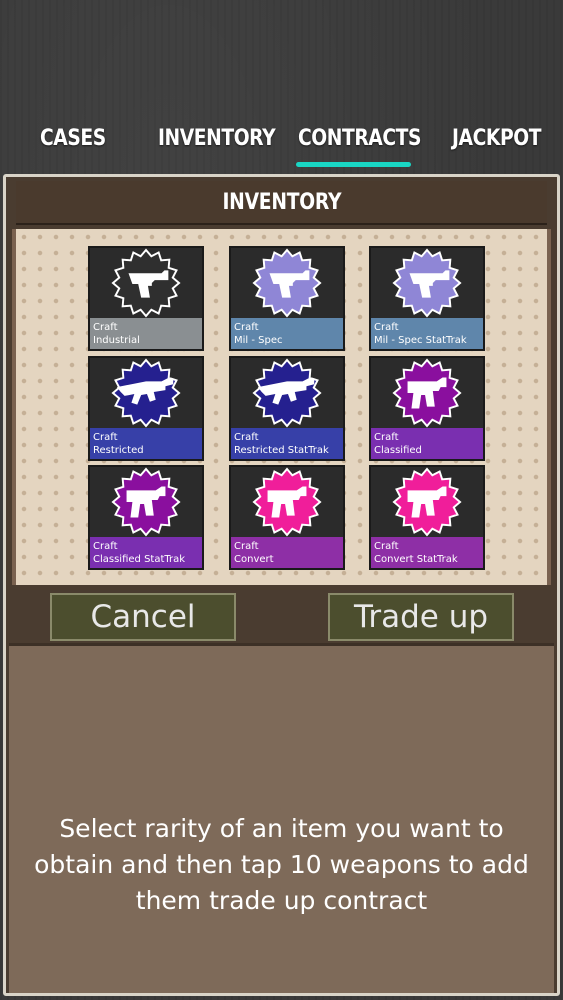  I want to click on top-nav-tabs: CASES INVENTORY CONTRACTS JACKPOT, so click(281, 143).